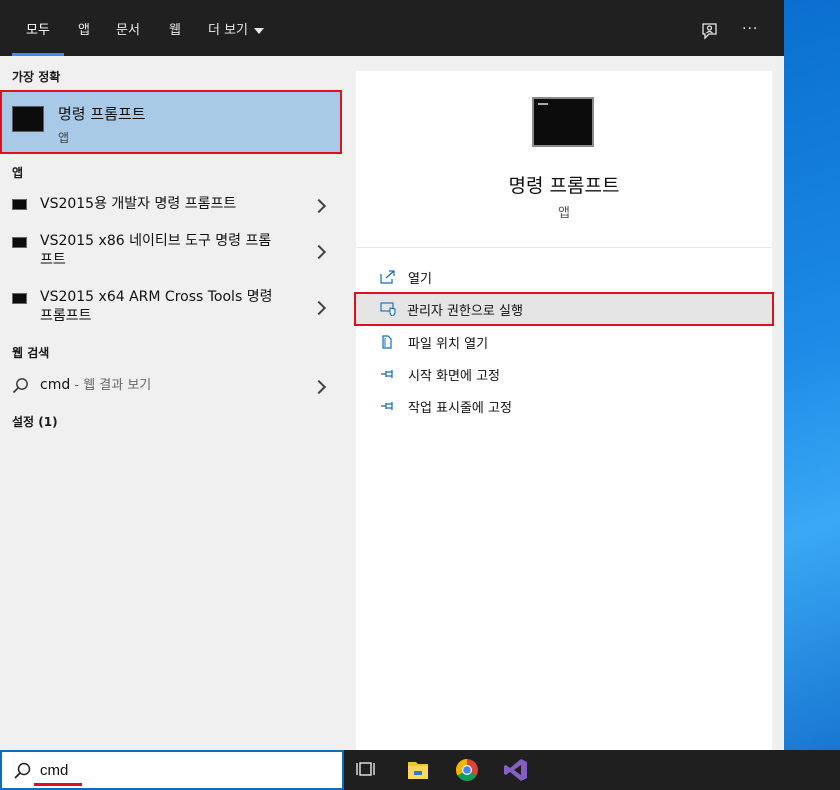 The height and width of the screenshot is (790, 840). I want to click on divider, so click(564, 247).